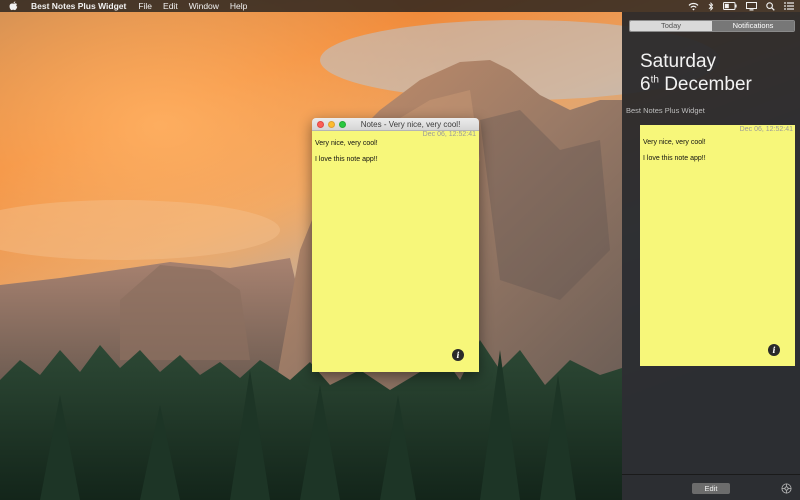  Describe the element at coordinates (674, 142) in the screenshot. I see `widget-note-line: Very nice, very cool!` at that location.